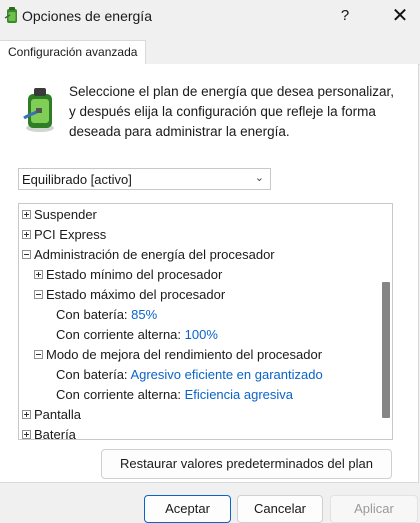 This screenshot has width=420, height=523. Describe the element at coordinates (400, 16) in the screenshot. I see `close-button: ✕` at that location.